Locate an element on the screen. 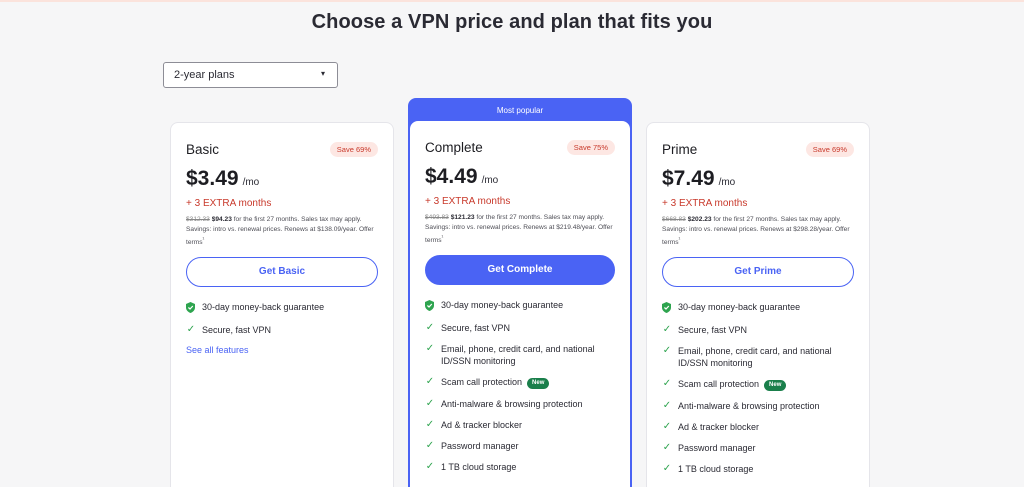 Image resolution: width=1024 pixels, height=487 pixels. plan-name: Prime is located at coordinates (680, 149).